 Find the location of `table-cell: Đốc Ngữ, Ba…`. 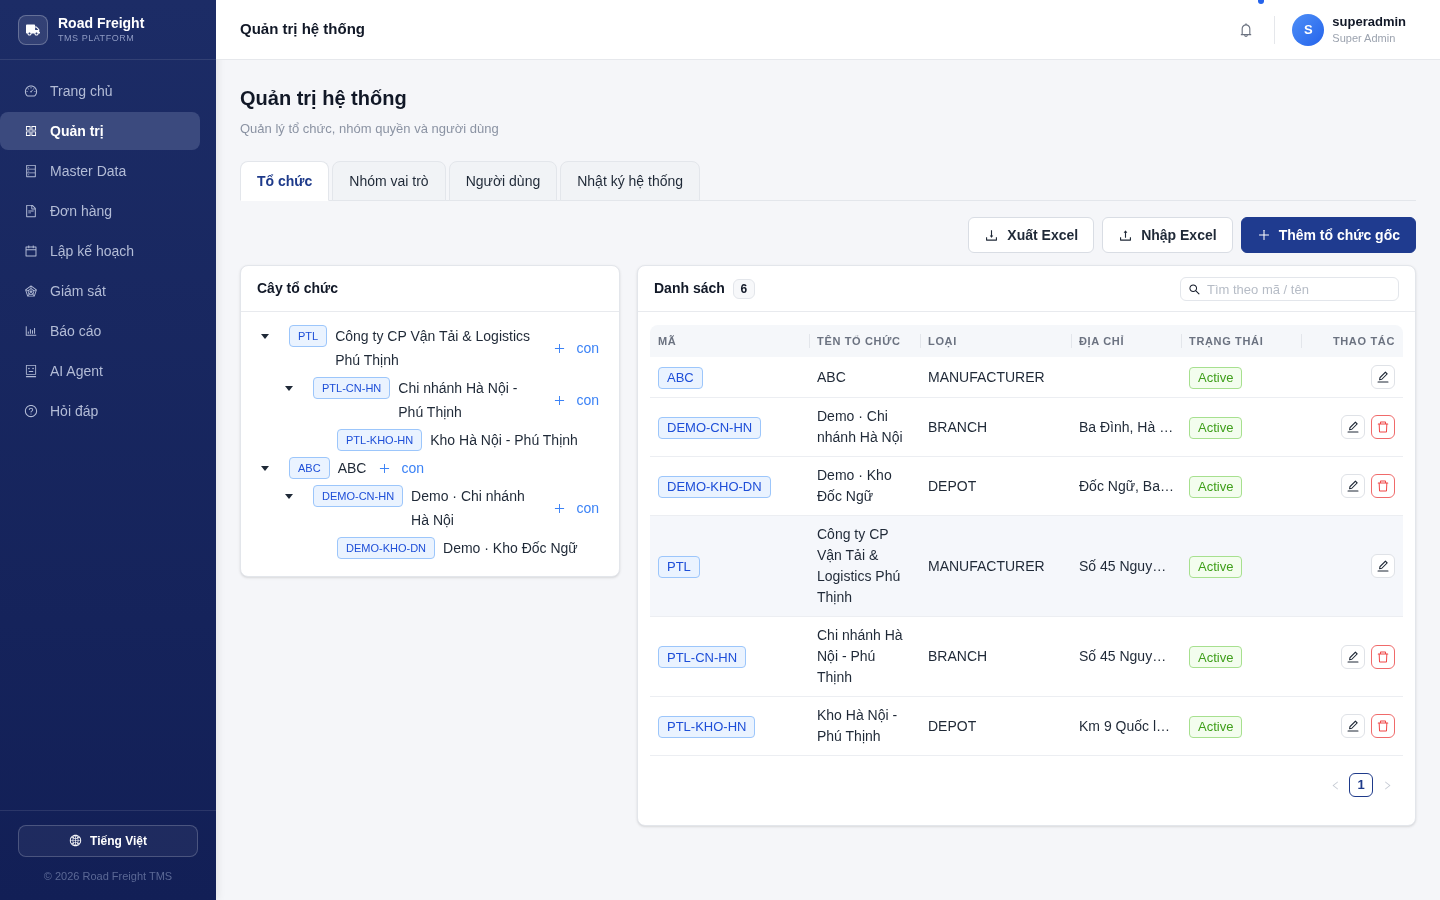

table-cell: Đốc Ngữ, Ba… is located at coordinates (1126, 486).